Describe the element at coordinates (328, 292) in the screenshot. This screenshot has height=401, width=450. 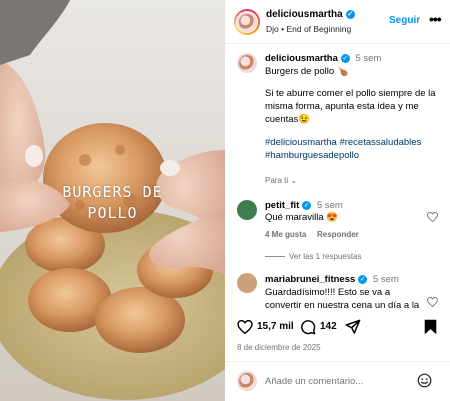
I see `comment-text-line1: Guardadísimo!!!! Esto se va a` at that location.